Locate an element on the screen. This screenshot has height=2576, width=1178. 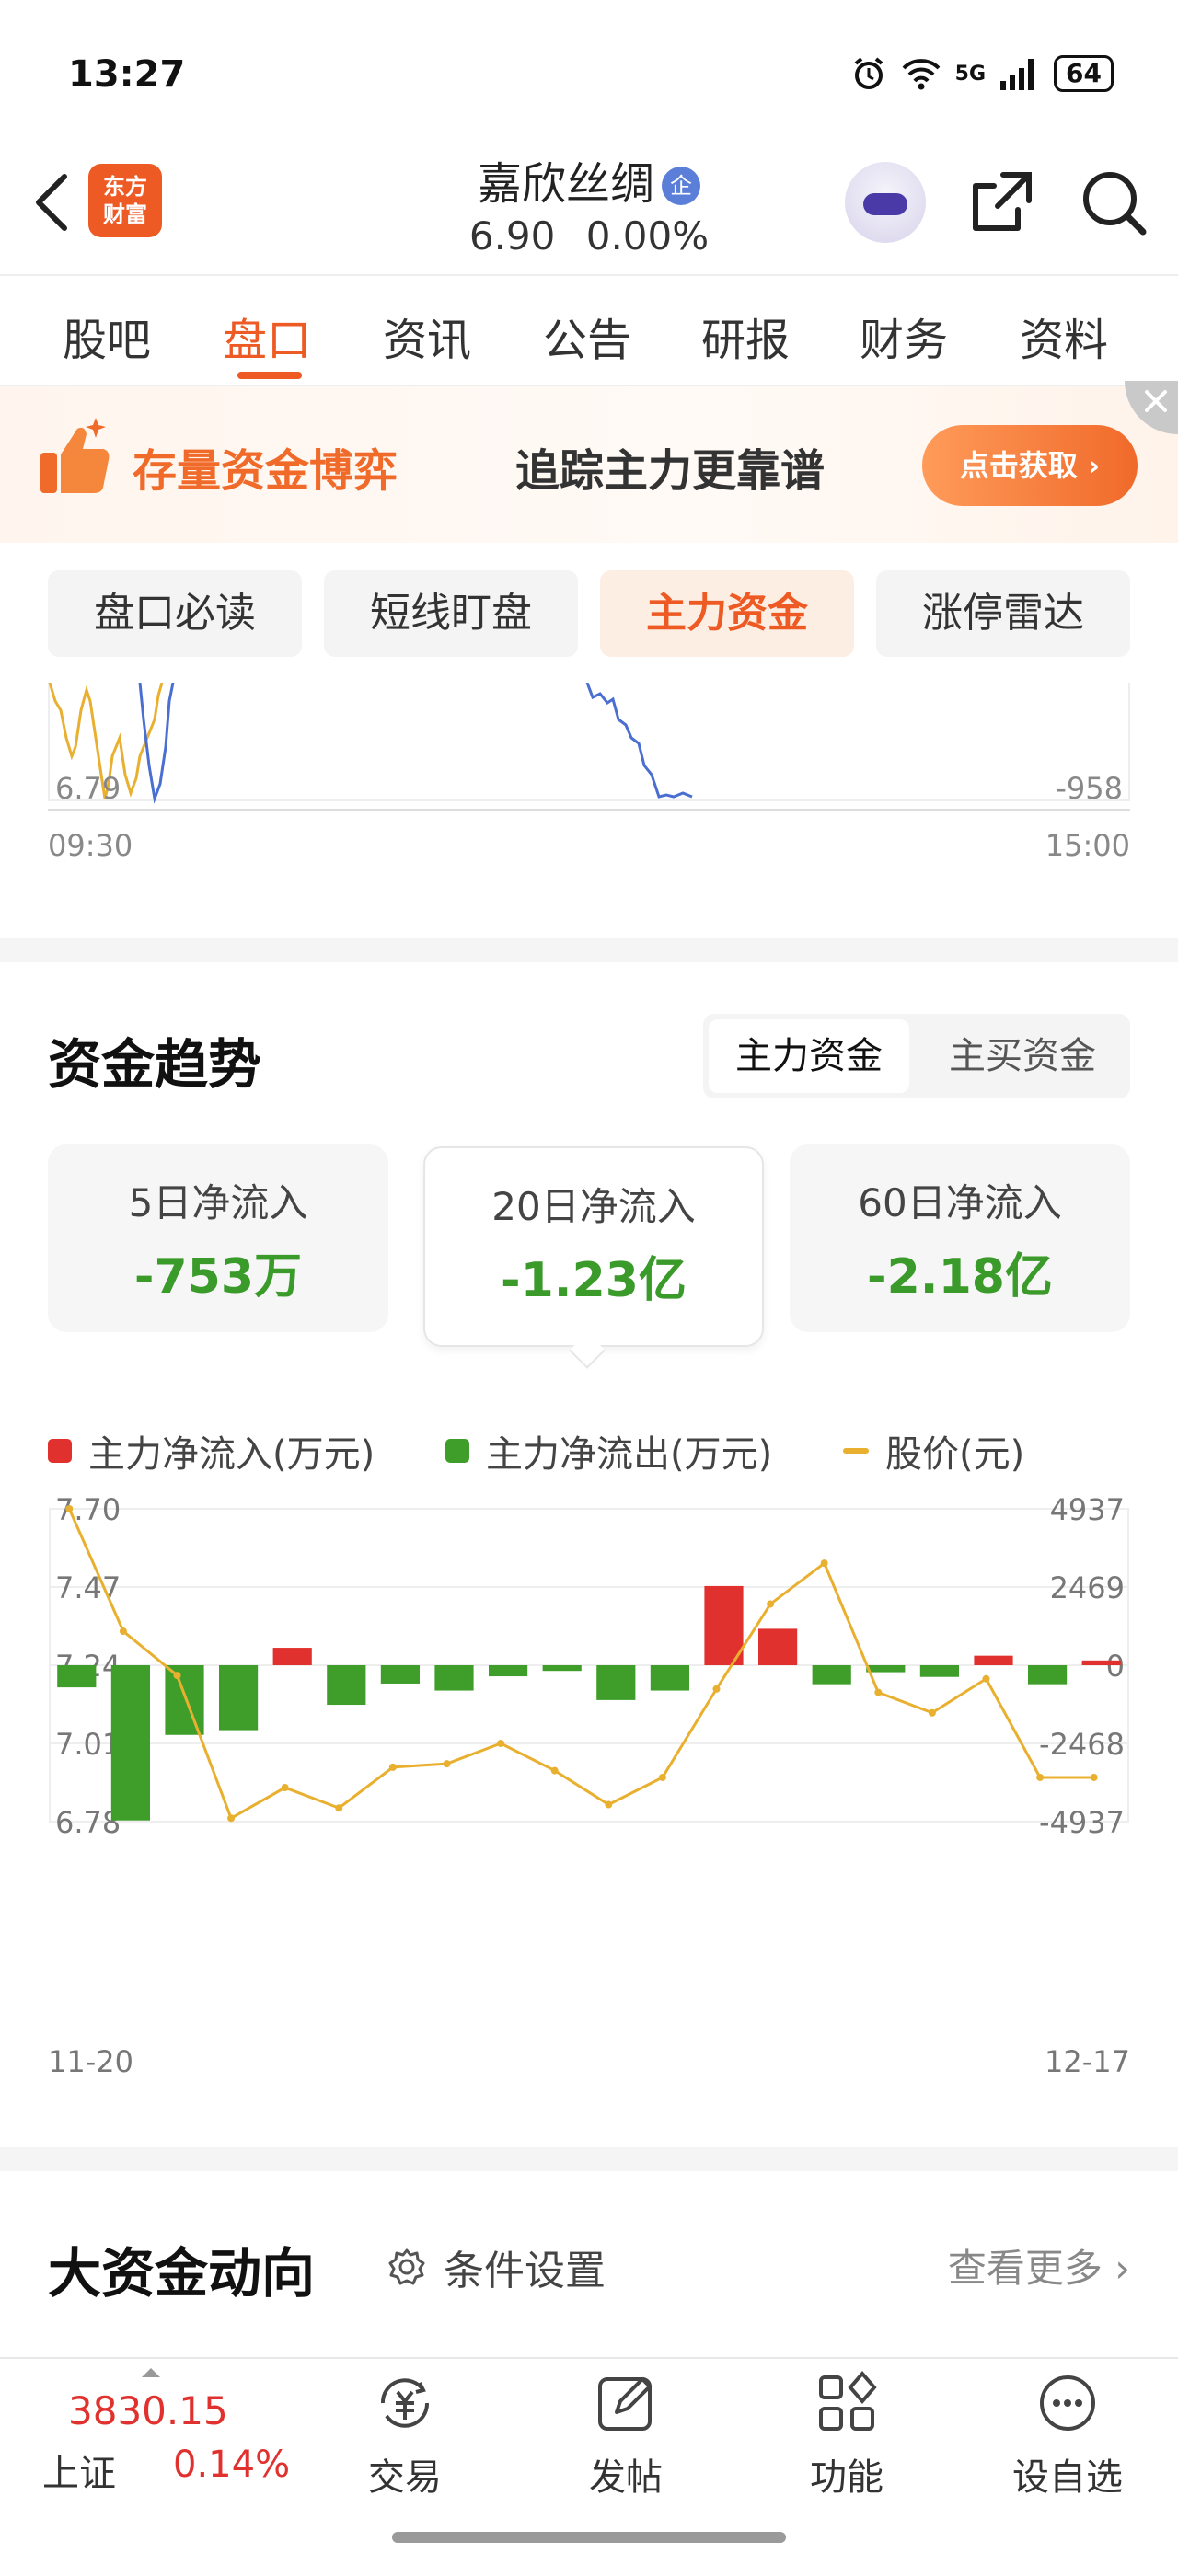
tab-announcements: 公告 is located at coordinates (587, 336).